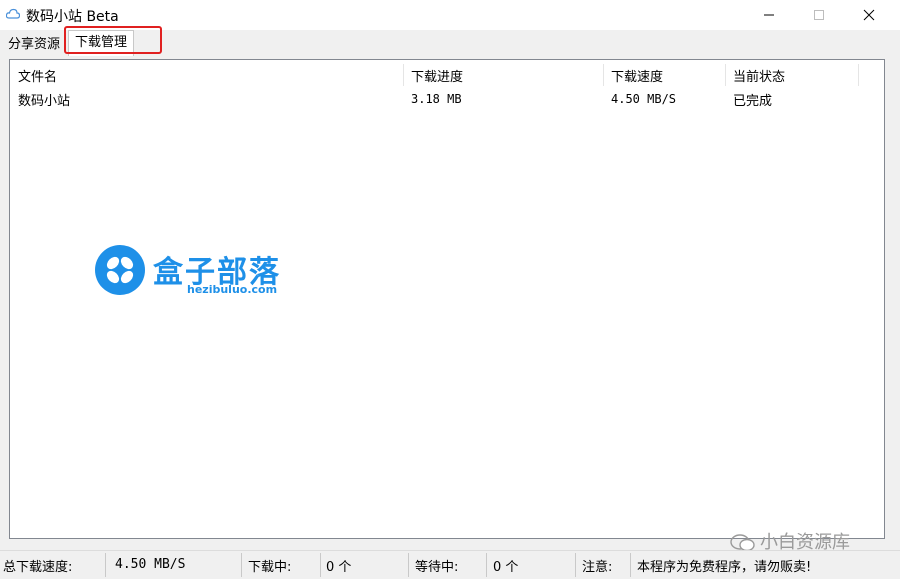 The width and height of the screenshot is (900, 579). Describe the element at coordinates (506, 567) in the screenshot. I see `waiting-count: 0 个` at that location.